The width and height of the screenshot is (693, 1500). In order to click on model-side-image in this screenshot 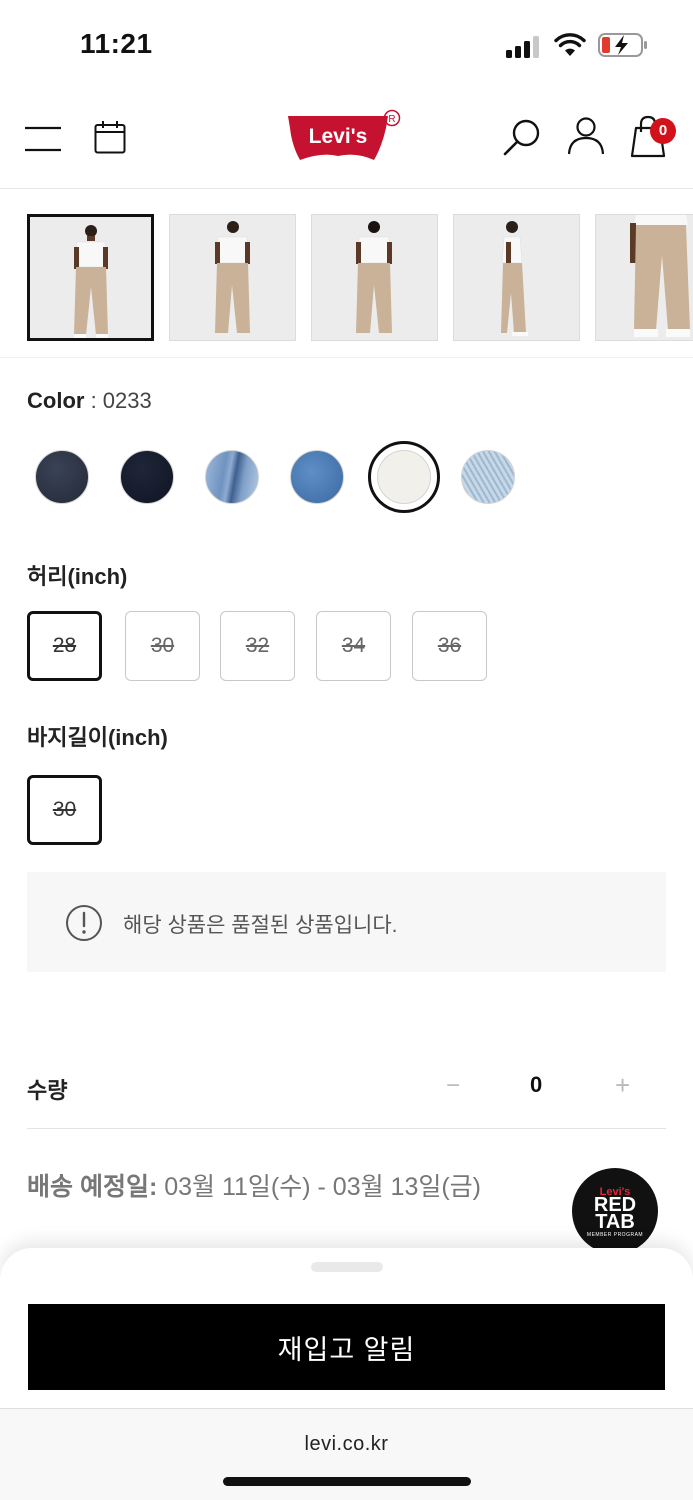, I will do `click(514, 278)`.